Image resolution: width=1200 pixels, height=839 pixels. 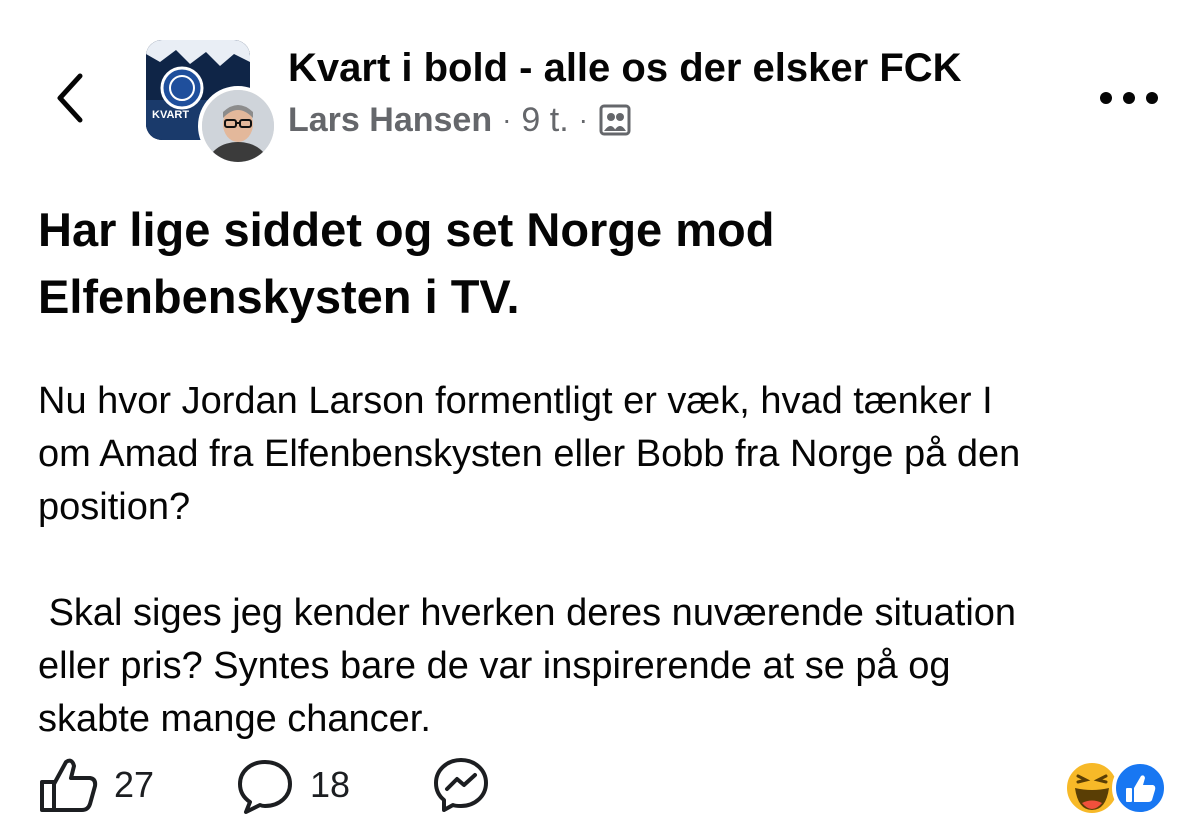 I want to click on post-timestamp: 9 t., so click(x=544, y=120).